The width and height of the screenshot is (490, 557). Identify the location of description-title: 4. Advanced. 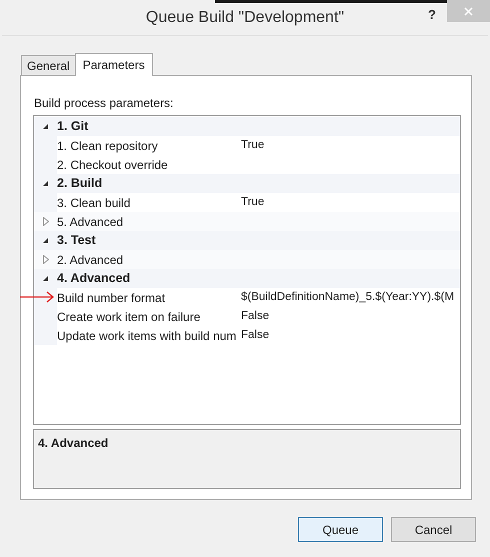
(73, 443).